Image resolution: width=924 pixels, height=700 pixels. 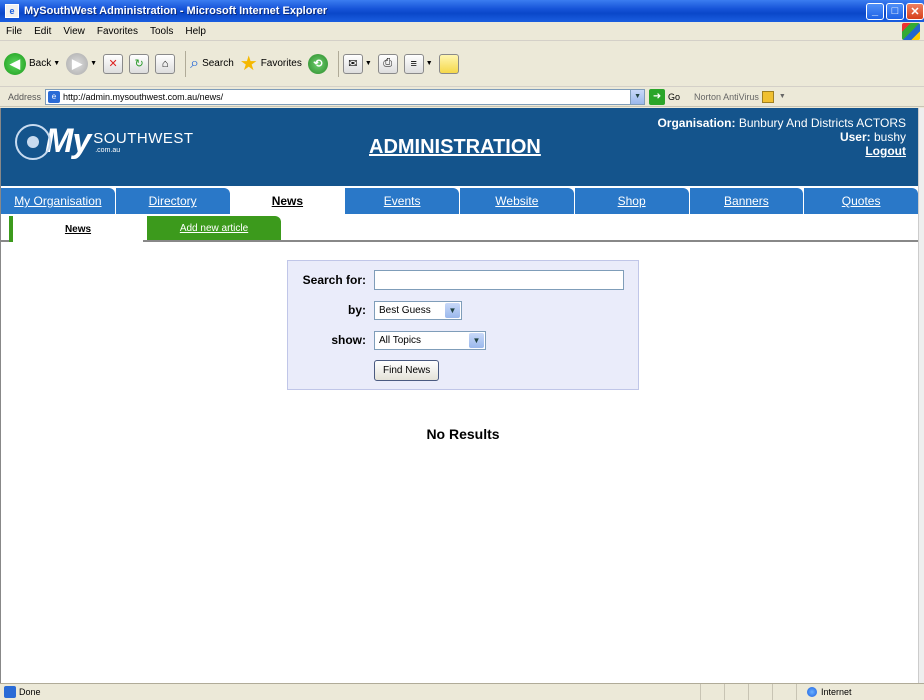 What do you see at coordinates (287, 201) in the screenshot?
I see `tab-news: News` at bounding box center [287, 201].